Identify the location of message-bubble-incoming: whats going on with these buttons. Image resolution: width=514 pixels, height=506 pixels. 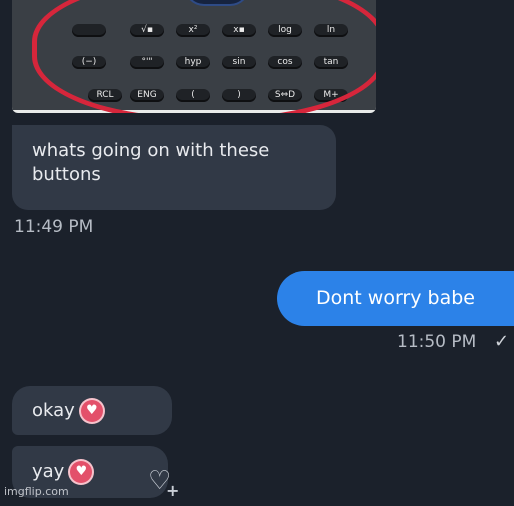
(174, 167).